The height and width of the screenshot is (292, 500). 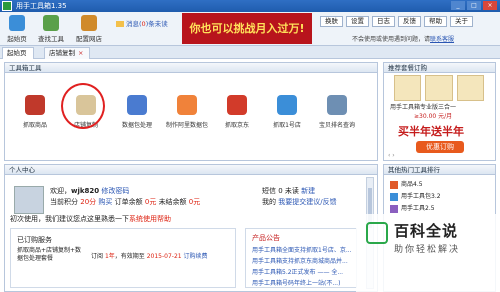 I want to click on skin-button: 换肤, so click(x=331, y=21).